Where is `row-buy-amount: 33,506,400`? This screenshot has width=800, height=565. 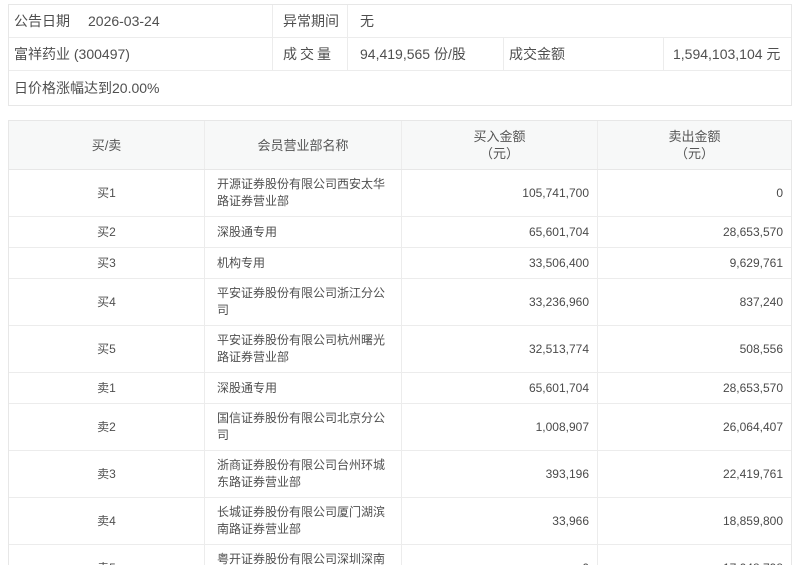
row-buy-amount: 33,506,400 is located at coordinates (499, 263).